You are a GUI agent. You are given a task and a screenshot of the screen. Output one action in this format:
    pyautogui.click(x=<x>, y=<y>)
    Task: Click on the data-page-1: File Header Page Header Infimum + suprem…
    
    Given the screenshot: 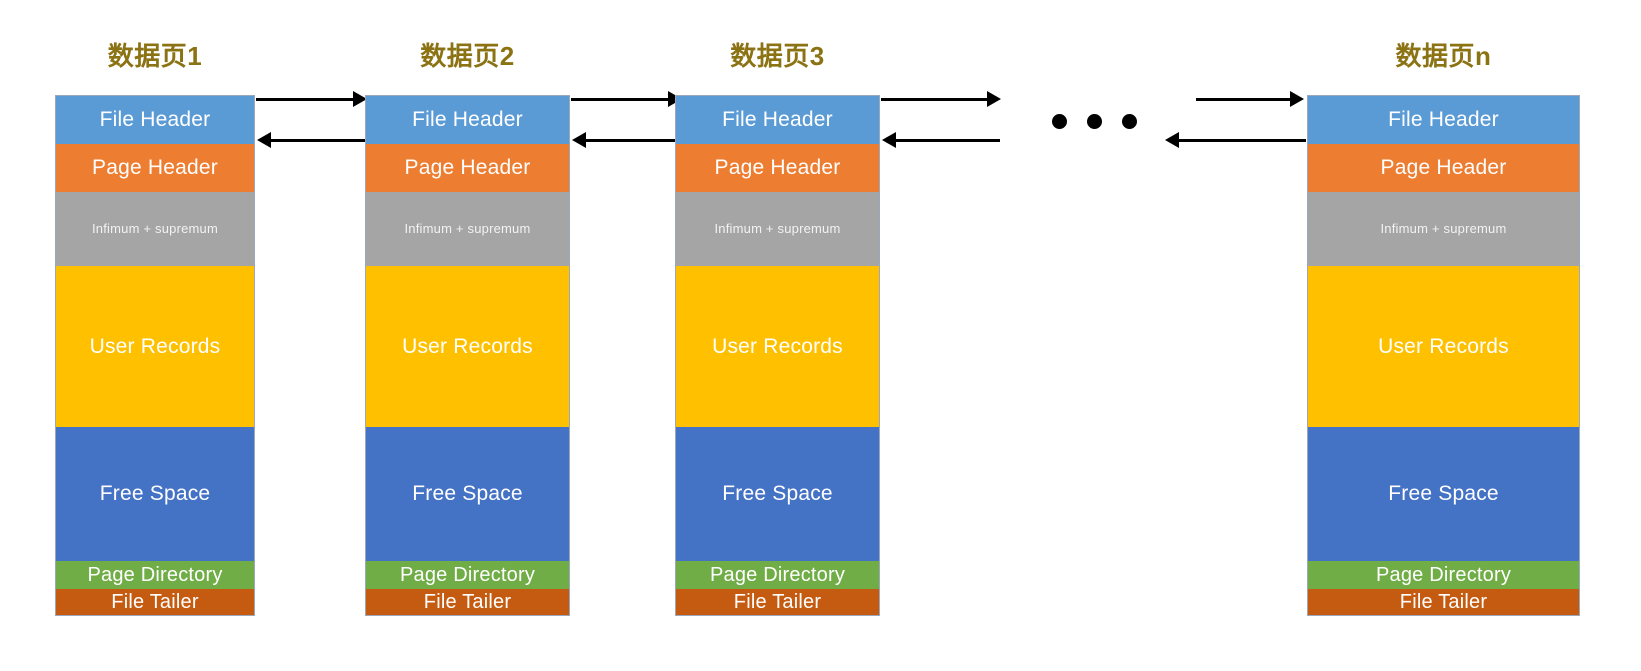 What is the action you would take?
    pyautogui.click(x=155, y=355)
    